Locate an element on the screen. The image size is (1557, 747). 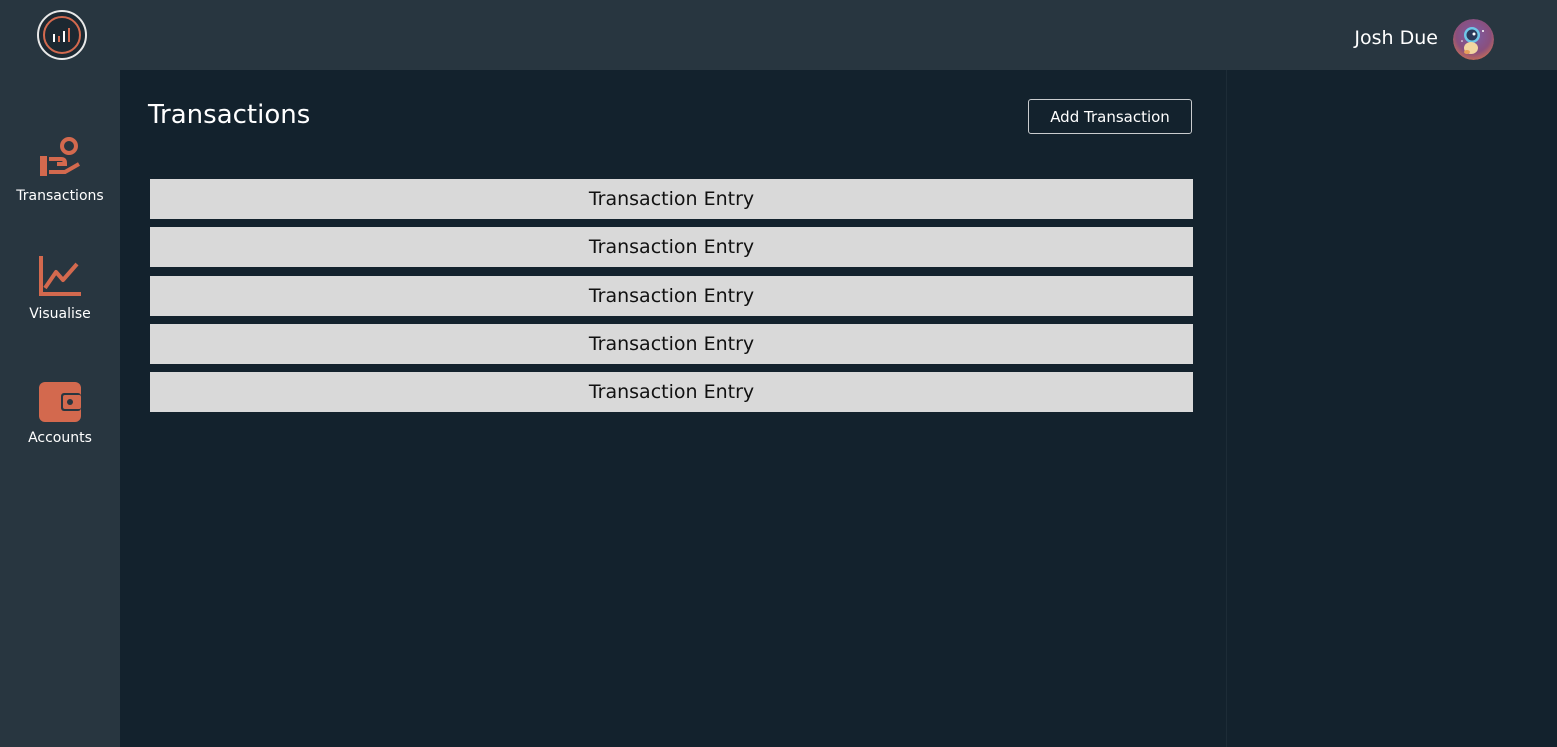
app-logo is located at coordinates (62, 35).